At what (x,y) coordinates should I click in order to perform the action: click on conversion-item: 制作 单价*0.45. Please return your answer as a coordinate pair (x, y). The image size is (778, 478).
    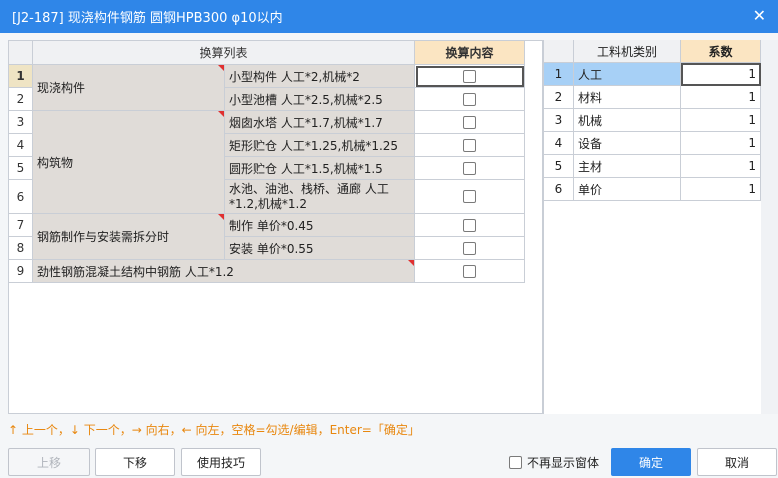
    Looking at the image, I should click on (320, 225).